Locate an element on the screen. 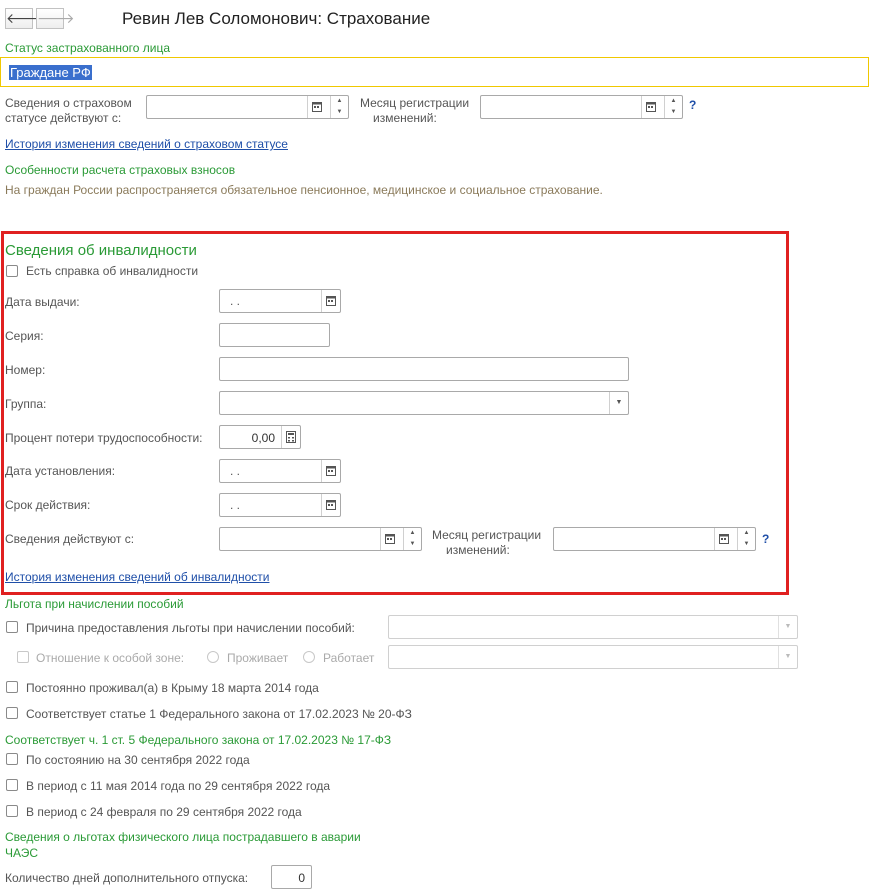  established-date-label: Дата установления: is located at coordinates (60, 471).